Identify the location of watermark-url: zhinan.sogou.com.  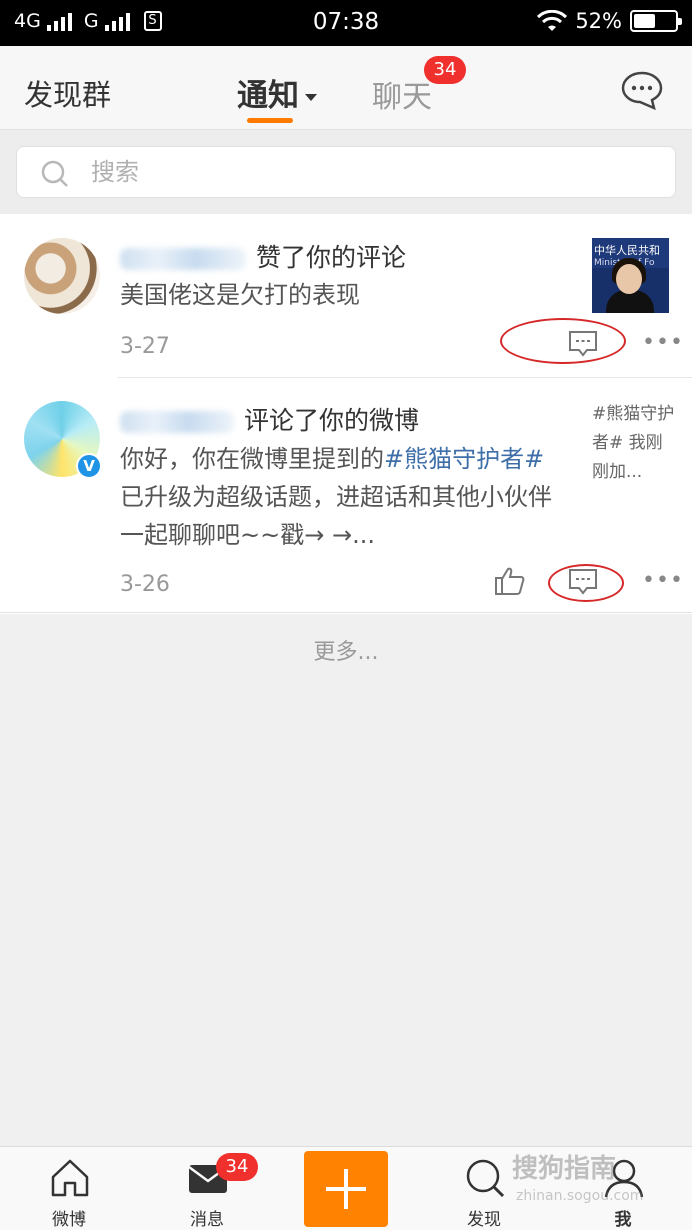
(580, 1196).